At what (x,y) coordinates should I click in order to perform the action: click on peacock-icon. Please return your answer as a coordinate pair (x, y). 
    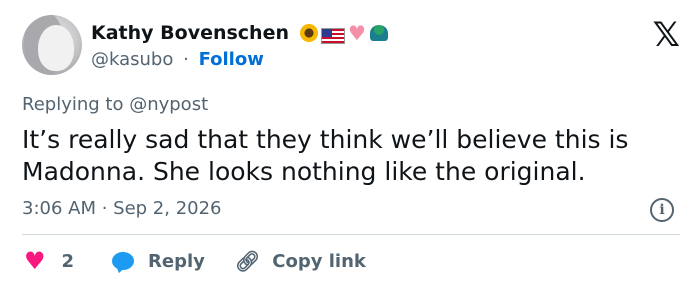
    Looking at the image, I should click on (379, 33).